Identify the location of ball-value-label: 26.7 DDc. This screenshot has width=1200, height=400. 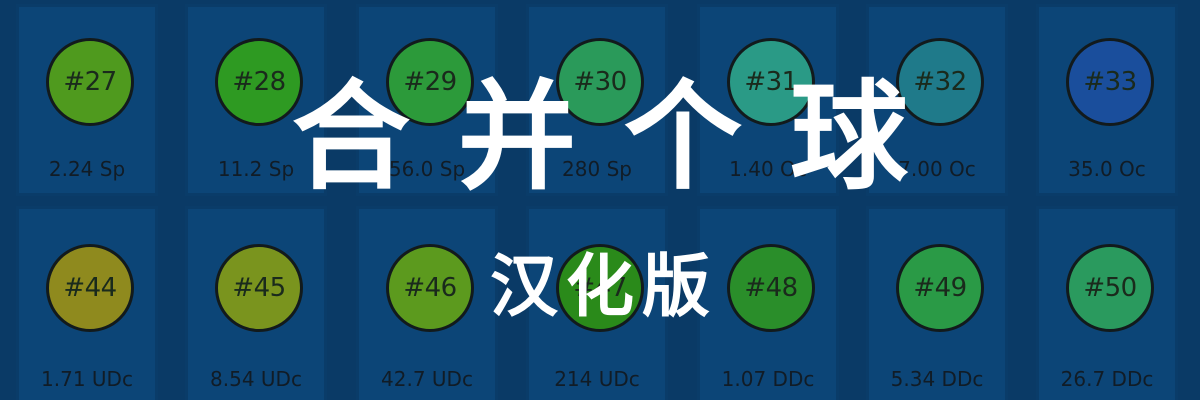
(1107, 379).